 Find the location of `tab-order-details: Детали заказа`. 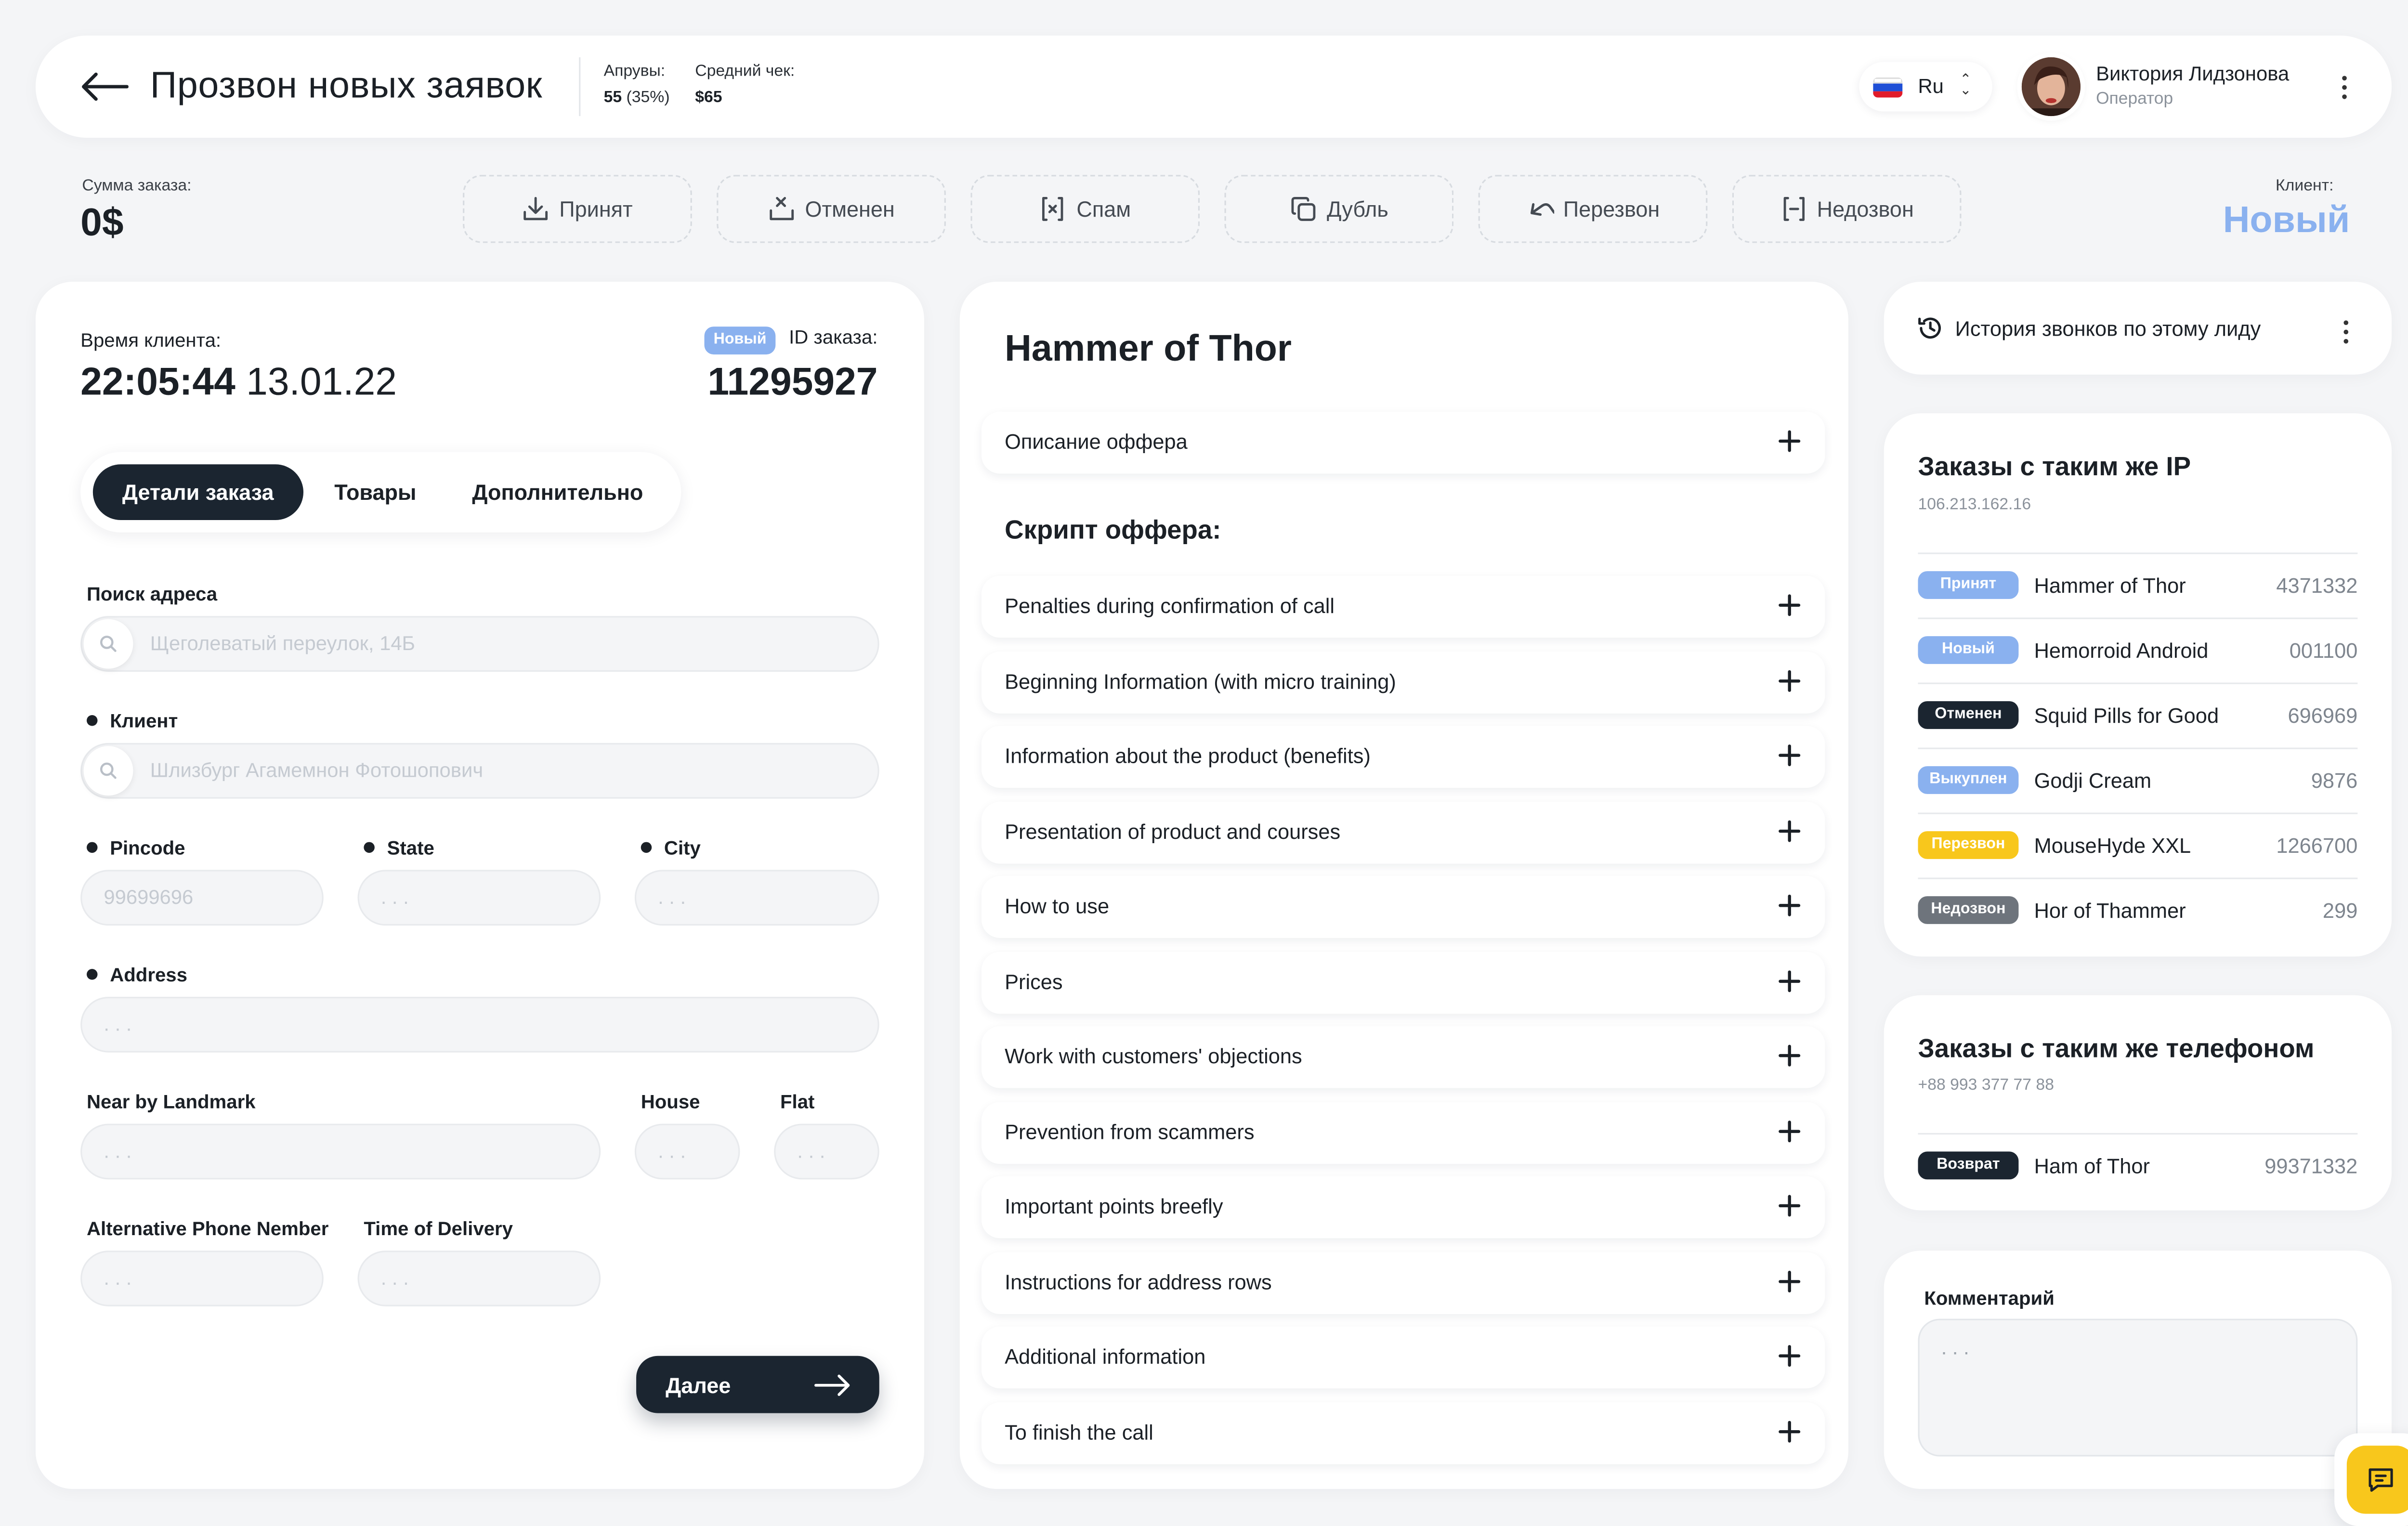

tab-order-details: Детали заказа is located at coordinates (197, 492).